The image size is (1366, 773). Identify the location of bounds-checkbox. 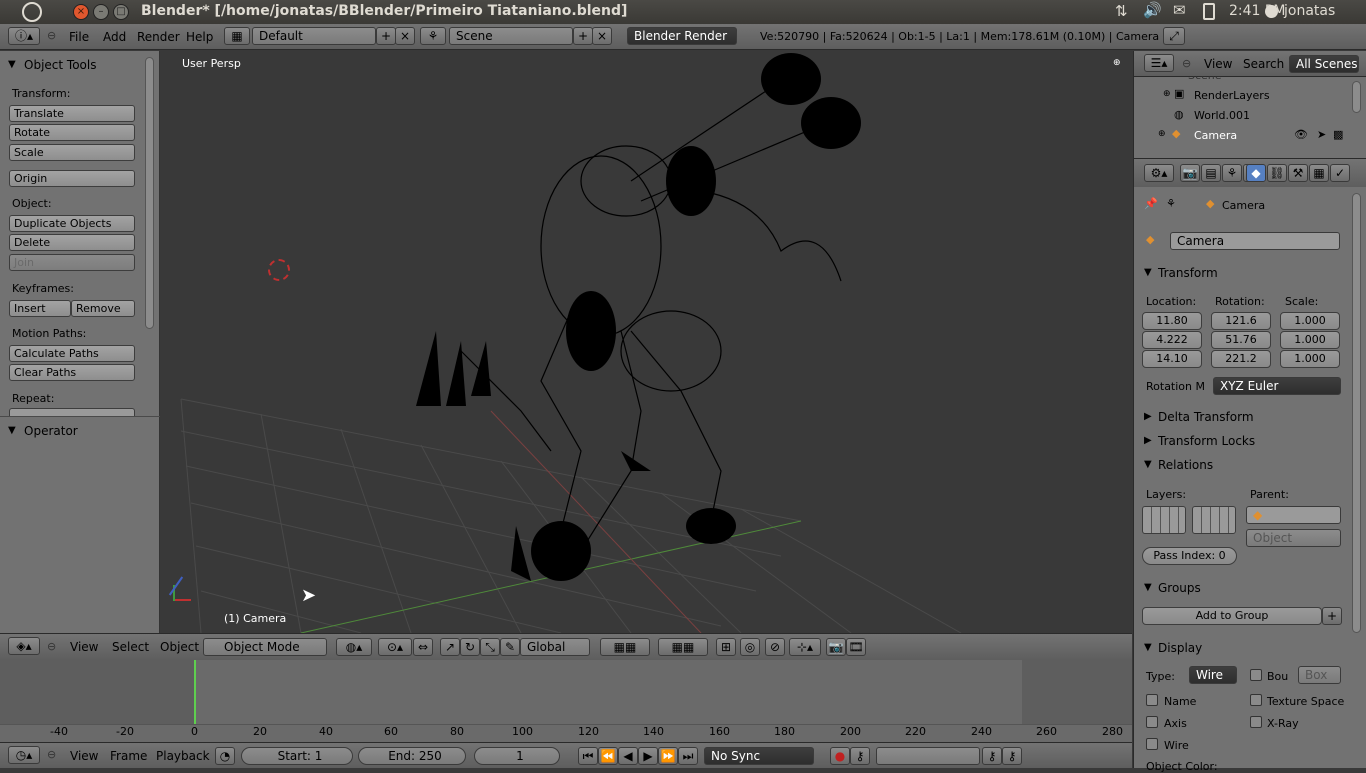
(1256, 675).